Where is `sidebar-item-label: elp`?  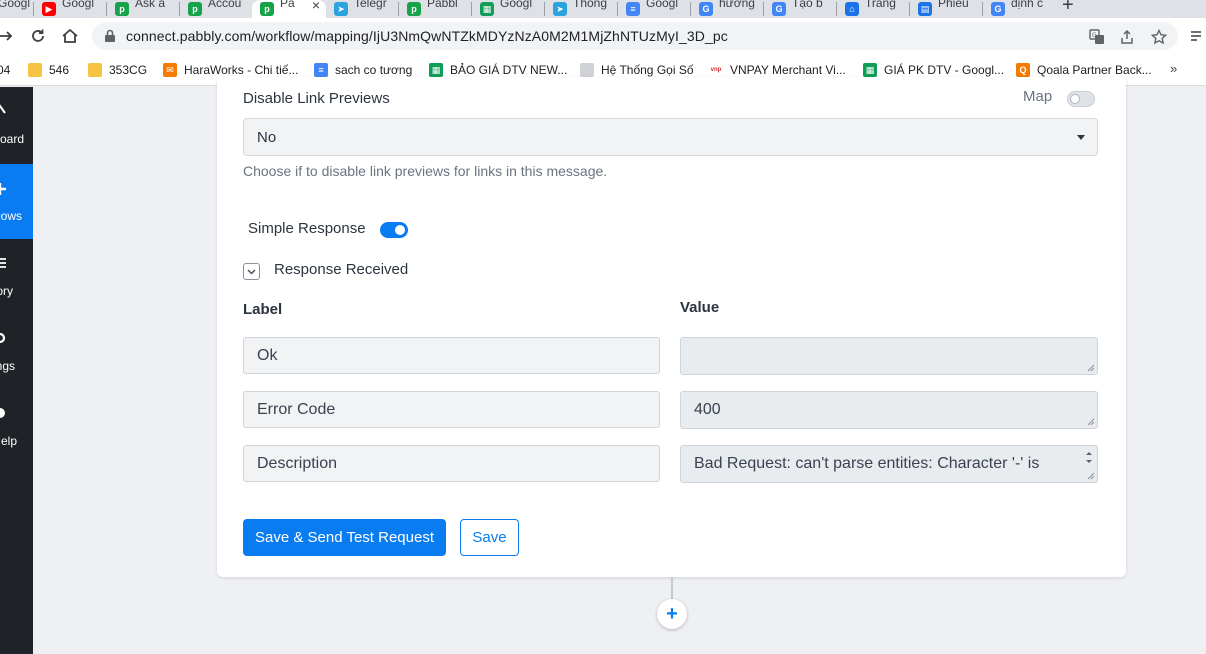
sidebar-item-label: elp is located at coordinates (8, 441).